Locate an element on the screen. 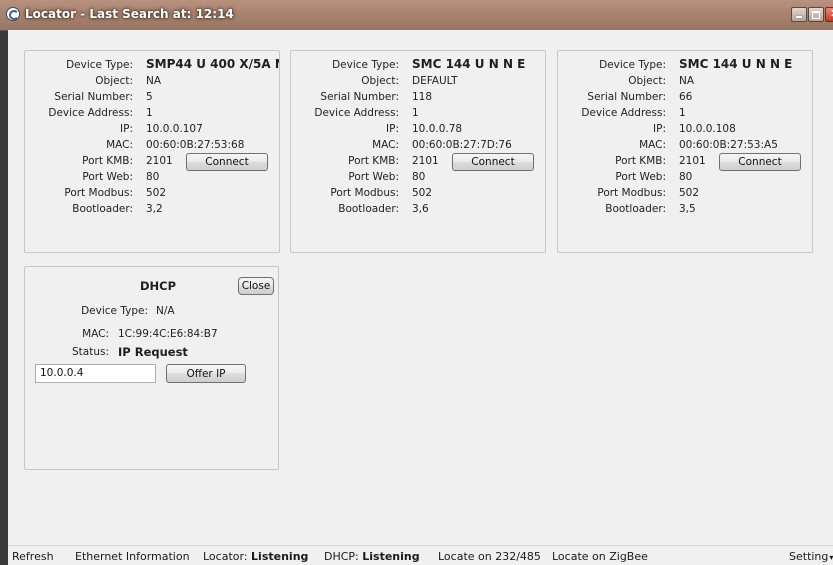 The width and height of the screenshot is (833, 565). object-value: DEFAULT is located at coordinates (435, 81).